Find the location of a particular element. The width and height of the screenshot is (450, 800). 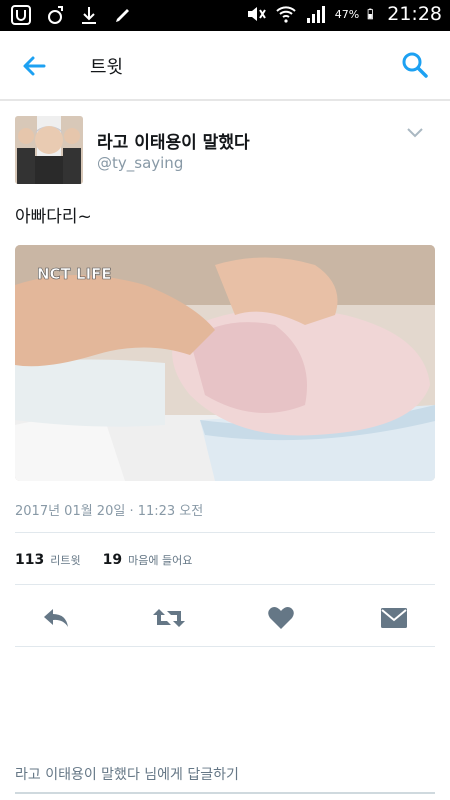

signal-icon is located at coordinates (315, 14).